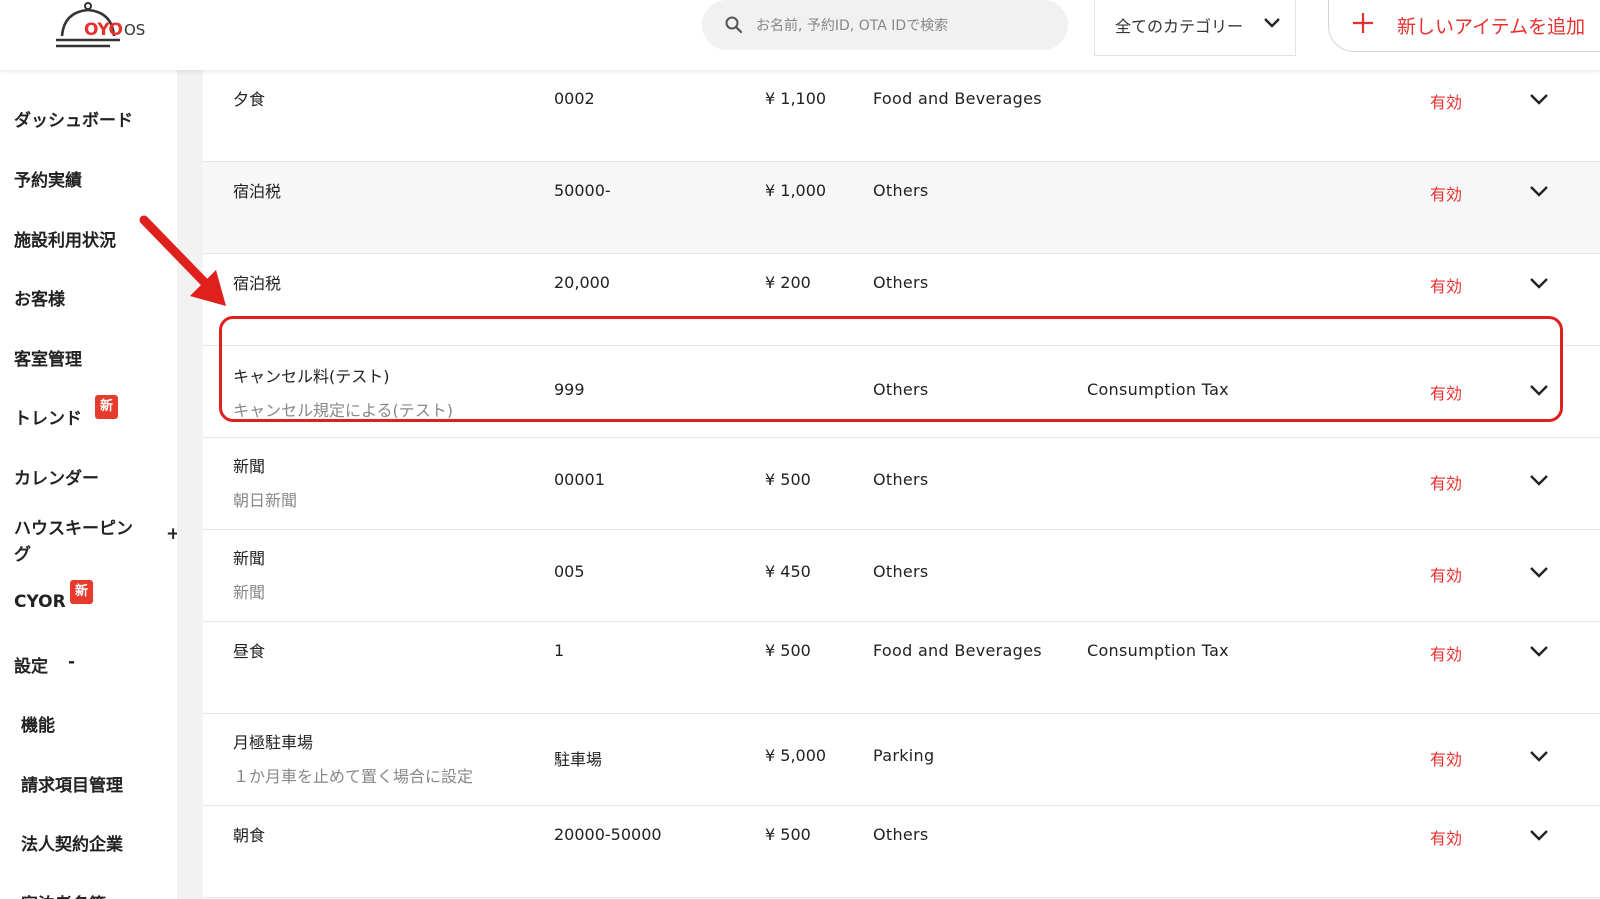 The image size is (1600, 899). Describe the element at coordinates (579, 479) in the screenshot. I see `item-code: 00001` at that location.